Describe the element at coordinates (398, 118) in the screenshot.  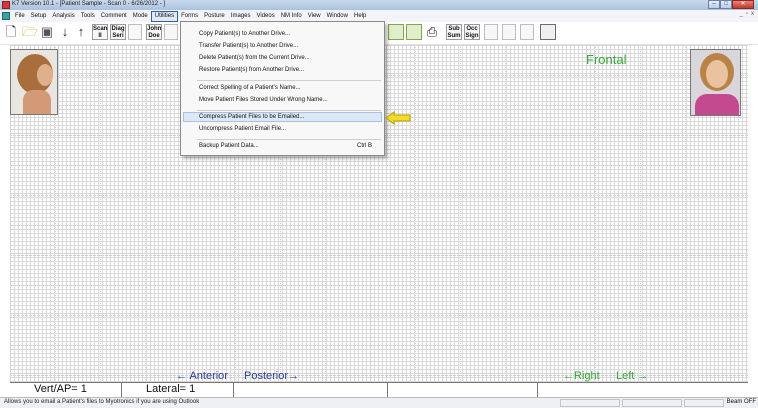
I see `pointer-arrow-icon` at that location.